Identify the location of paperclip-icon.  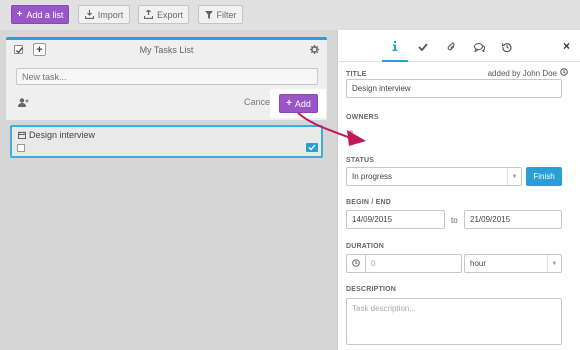
(451, 48).